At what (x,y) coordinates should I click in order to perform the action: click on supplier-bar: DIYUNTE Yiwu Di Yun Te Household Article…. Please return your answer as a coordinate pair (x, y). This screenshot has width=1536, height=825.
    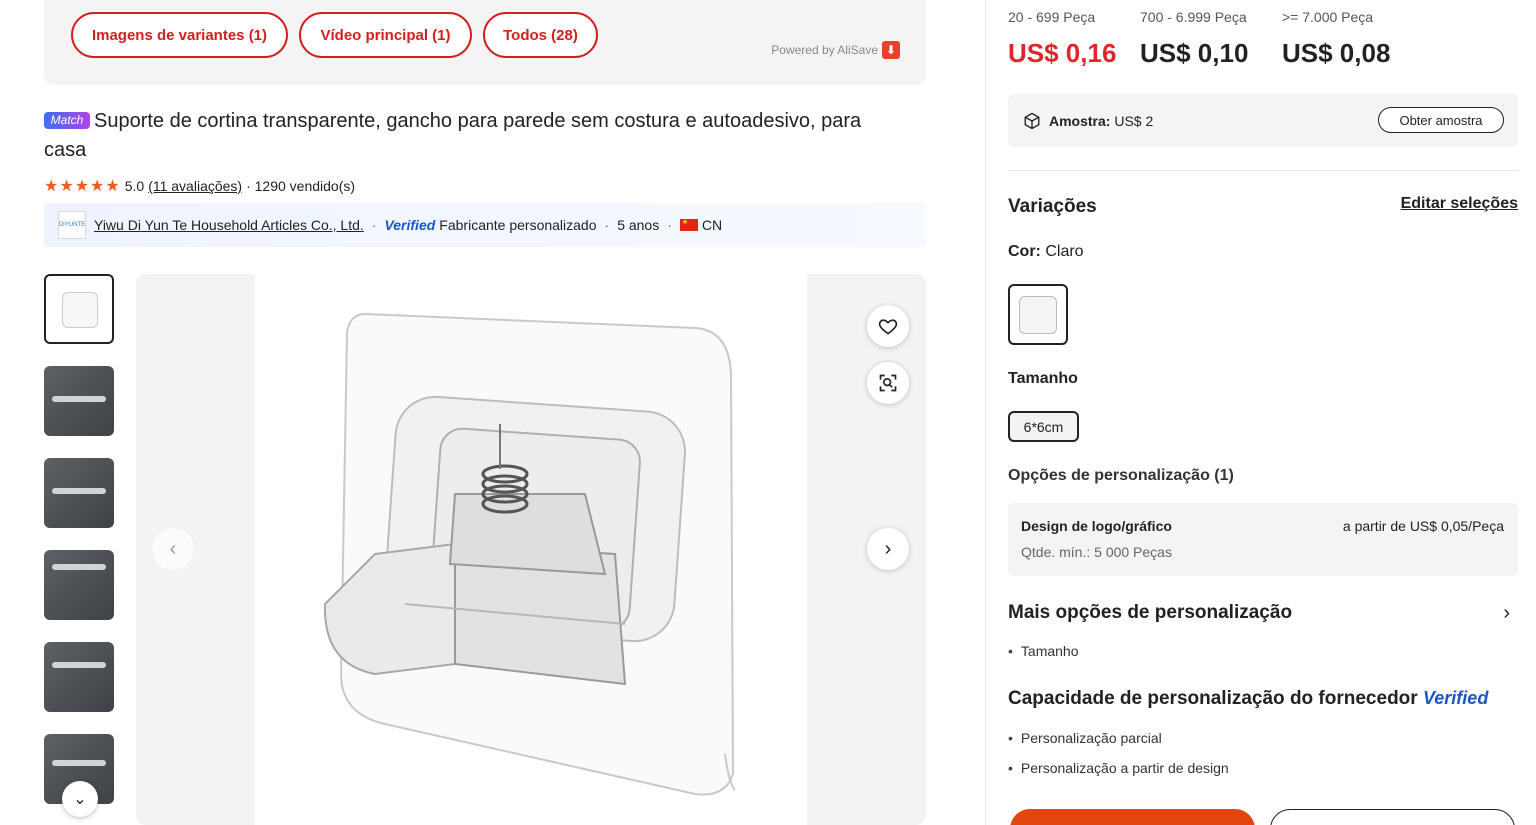
    Looking at the image, I should click on (485, 225).